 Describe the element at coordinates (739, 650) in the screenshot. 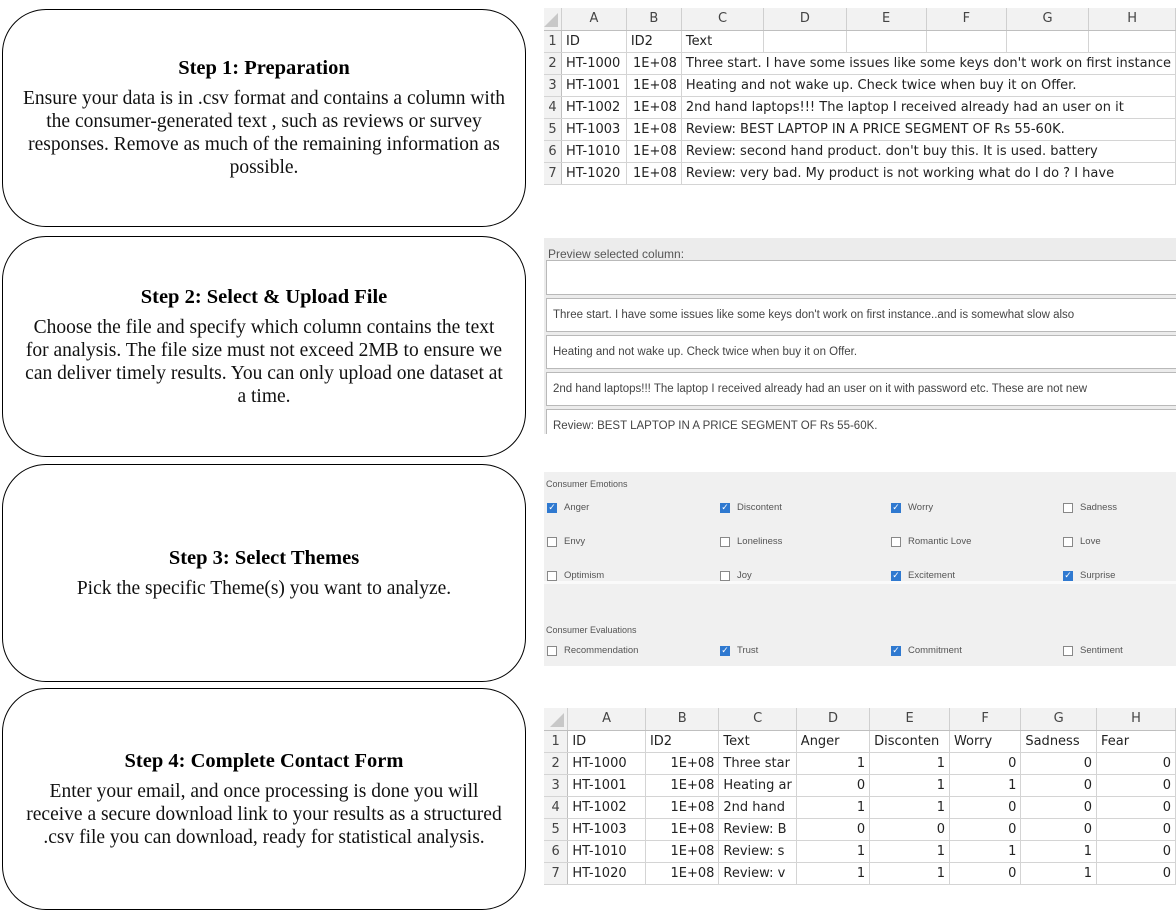

I see `theme-checkbox-trust: ✓ Trust` at that location.